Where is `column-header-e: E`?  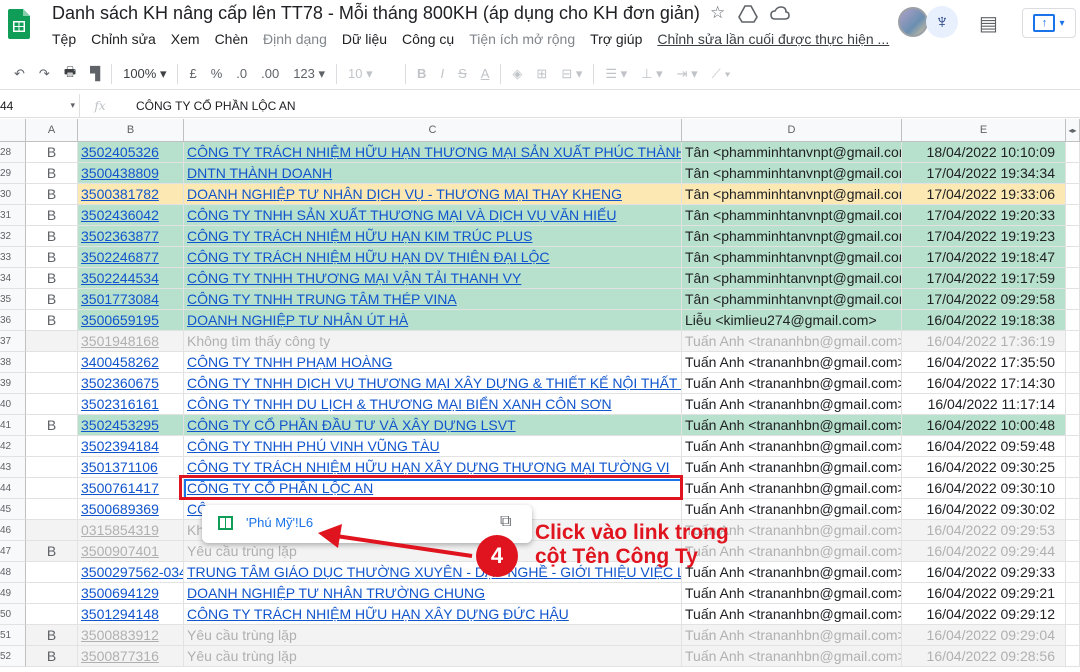 column-header-e: E is located at coordinates (984, 130).